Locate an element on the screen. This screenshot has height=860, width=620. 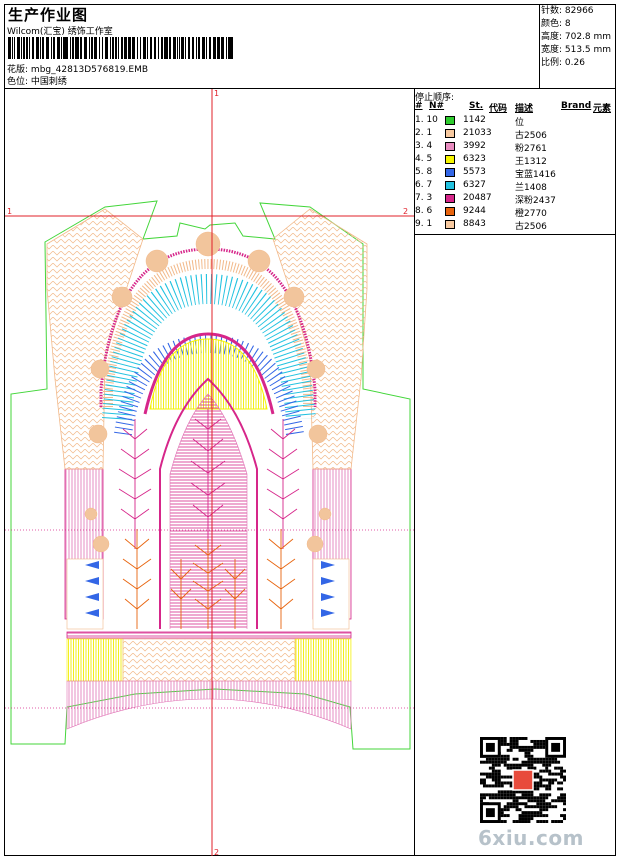
guide-label-right: 2 is located at coordinates (405, 211).